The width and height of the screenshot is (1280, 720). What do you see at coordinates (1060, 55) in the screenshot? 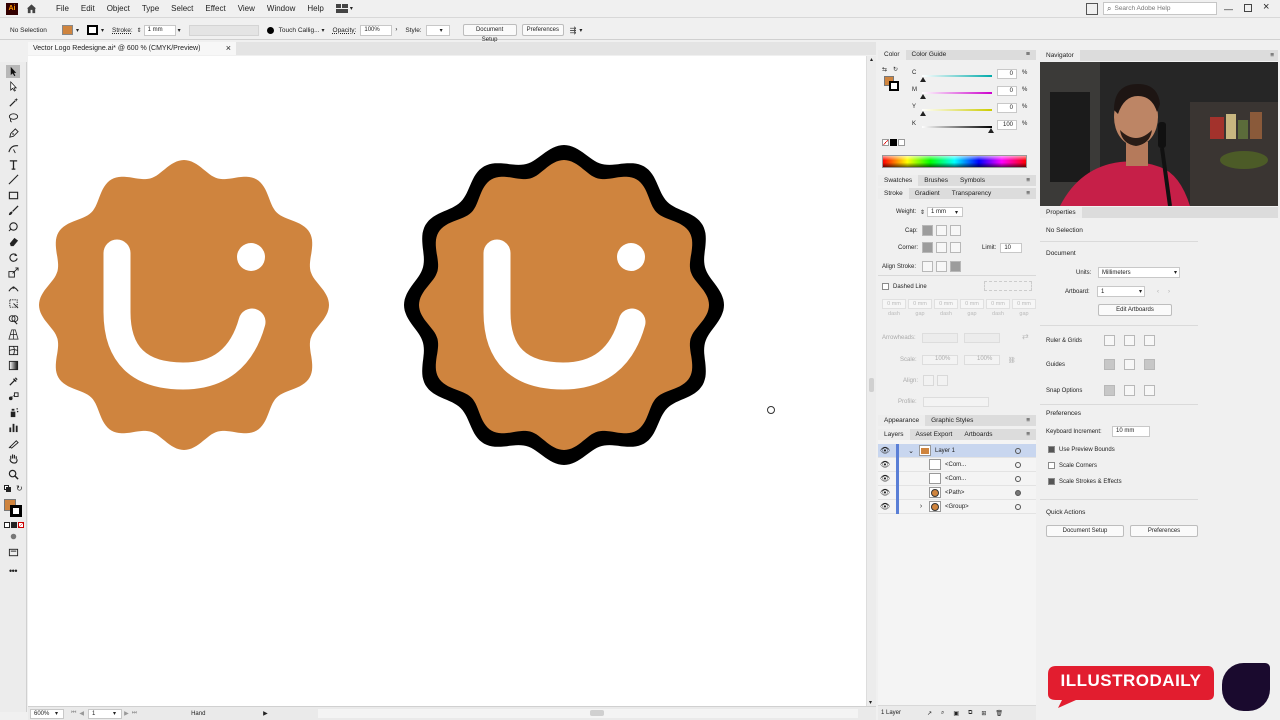
I see `tab-navigator: Navigator` at bounding box center [1060, 55].